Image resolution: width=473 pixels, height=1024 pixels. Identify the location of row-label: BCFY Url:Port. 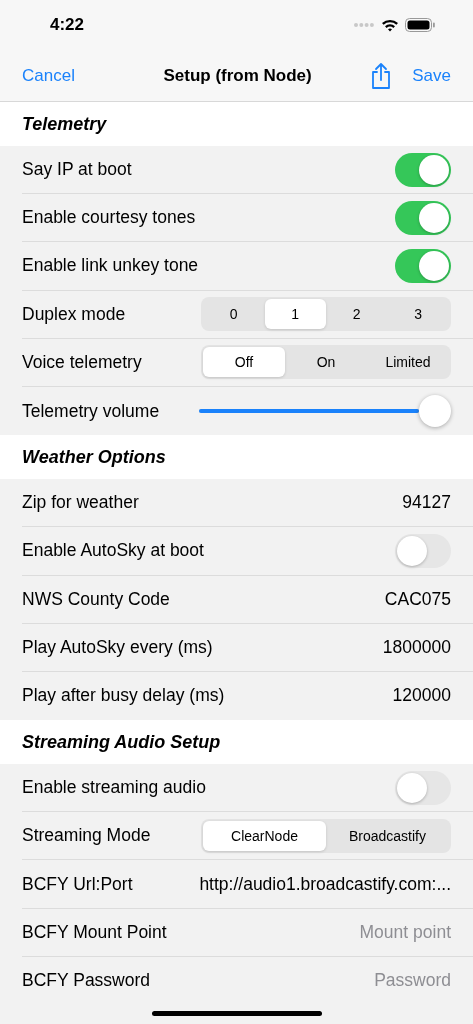
(78, 884).